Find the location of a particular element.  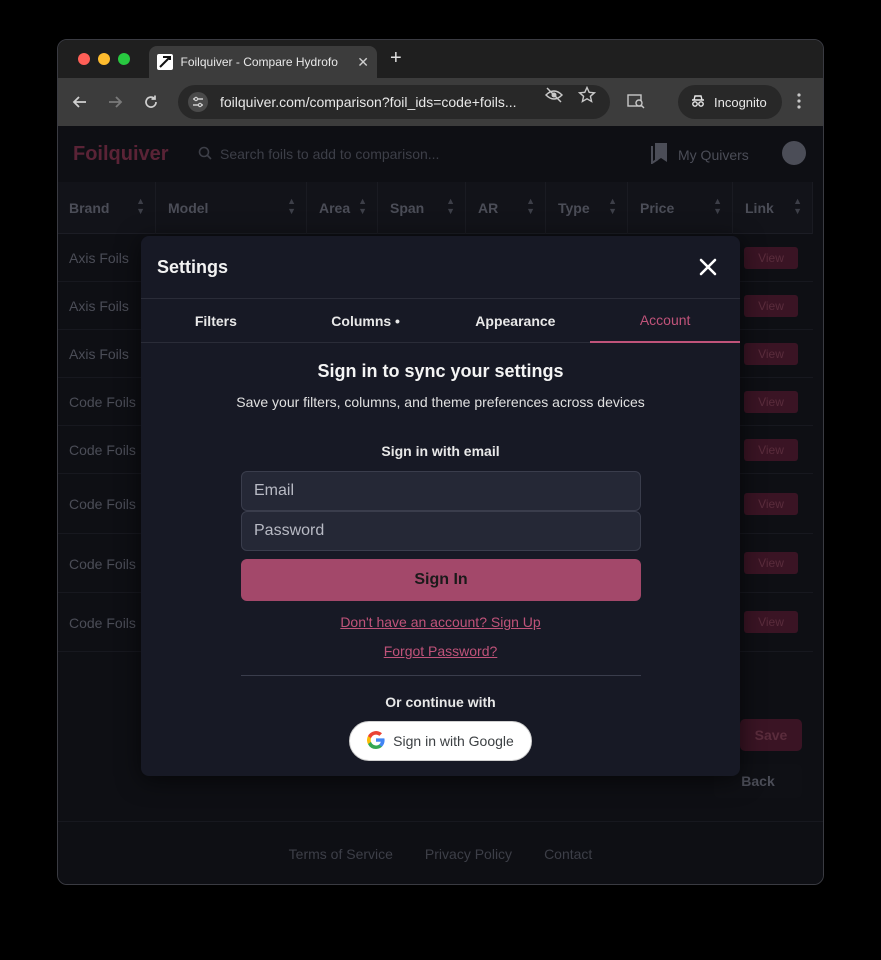

logo: Foilquiver is located at coordinates (121, 154).